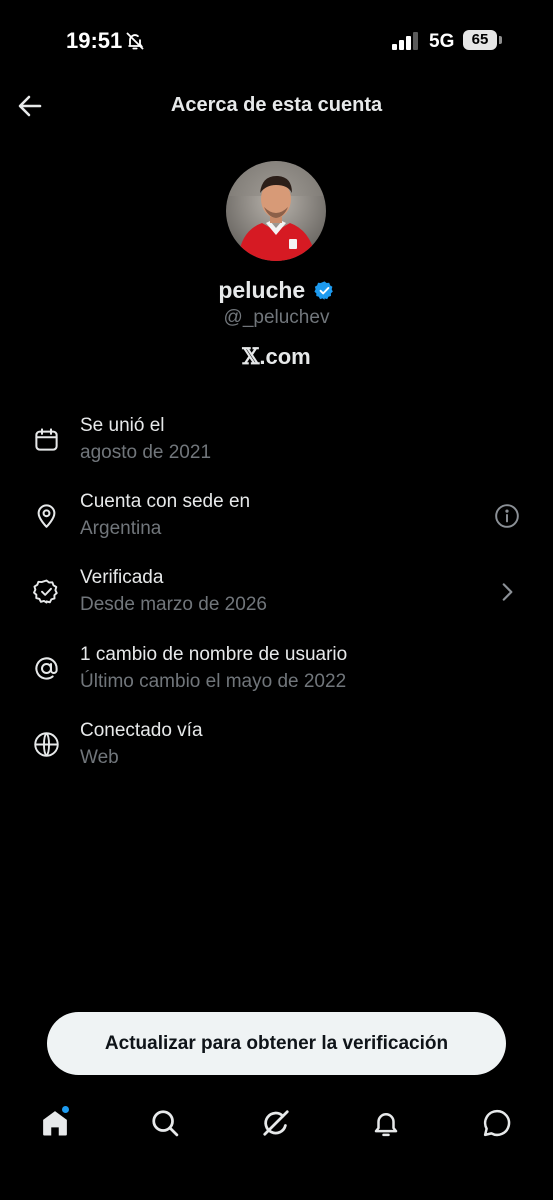 This screenshot has width=553, height=1200. Describe the element at coordinates (94, 40) in the screenshot. I see `status-time: 19:51` at that location.